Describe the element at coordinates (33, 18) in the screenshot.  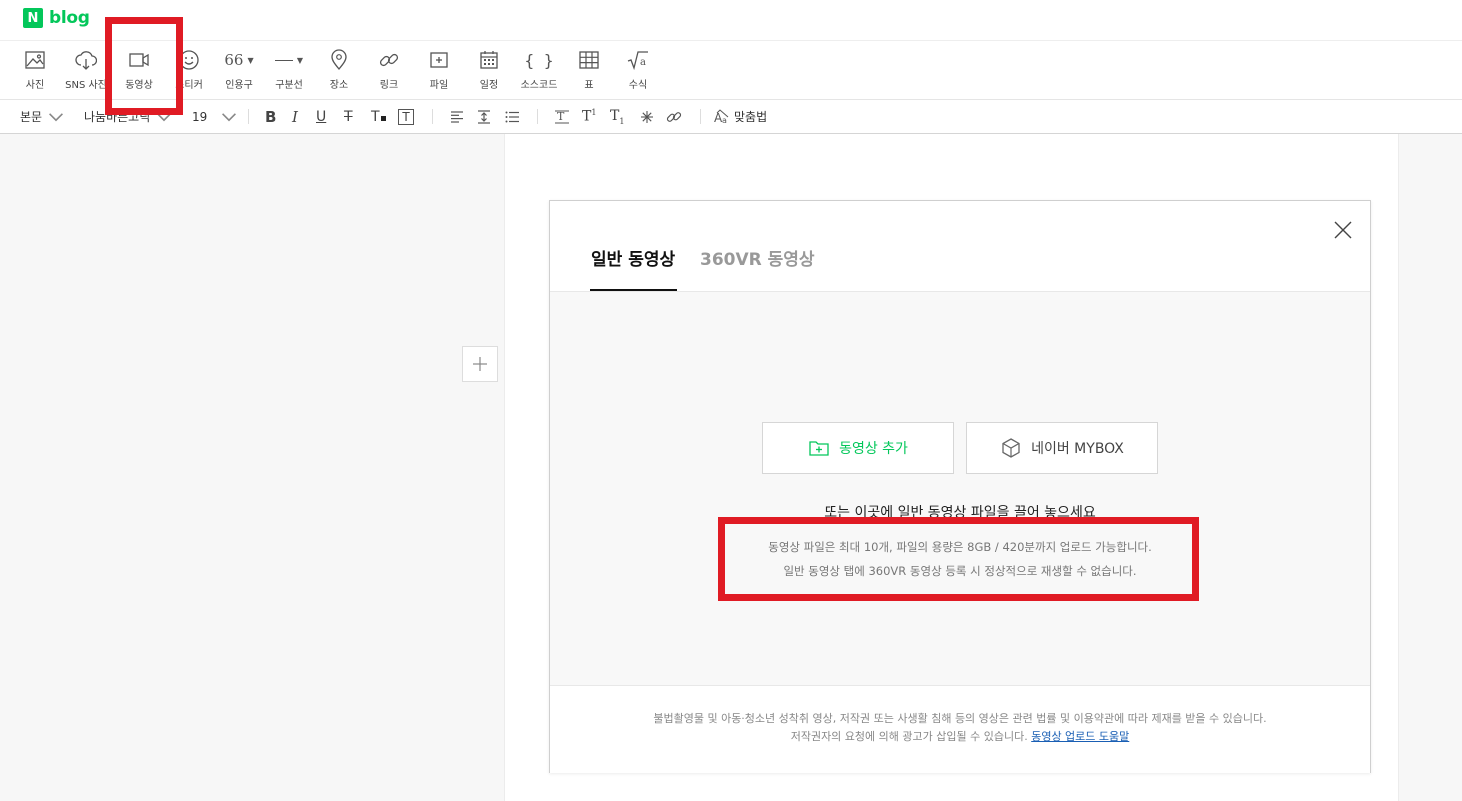
I see `naver-logo-icon: N` at that location.